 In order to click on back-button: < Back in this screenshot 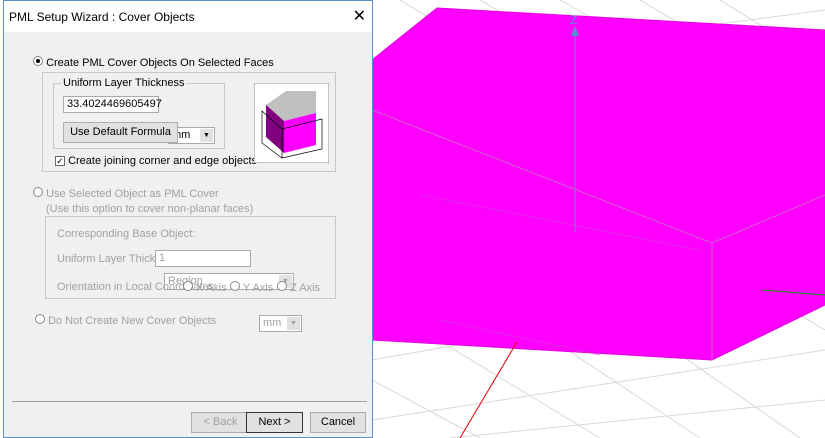, I will do `click(220, 422)`.